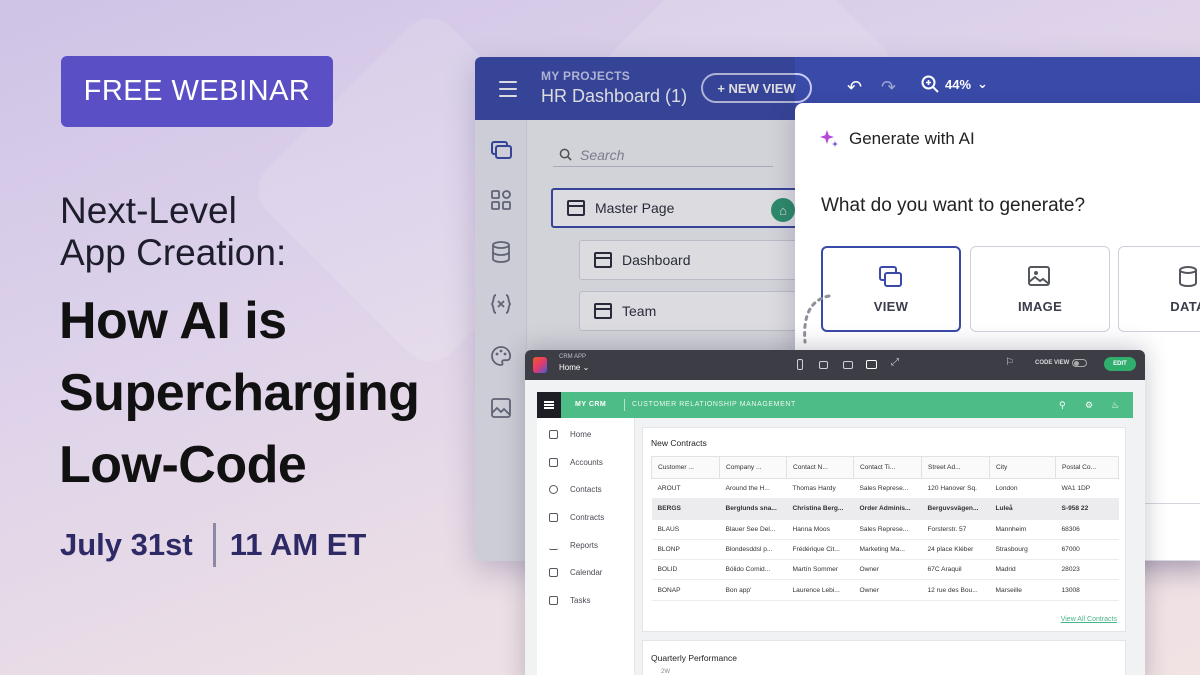 Image resolution: width=1200 pixels, height=675 pixels. Describe the element at coordinates (848, 365) in the screenshot. I see `laptop-device-icon` at that location.